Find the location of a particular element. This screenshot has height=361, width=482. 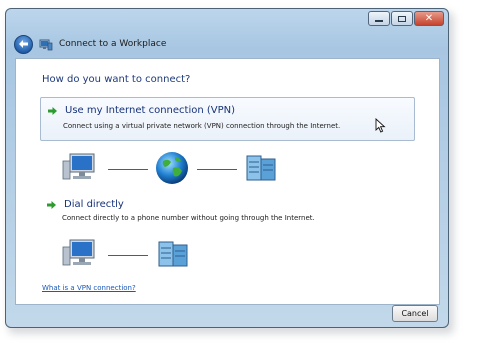

cancel-button: Cancel is located at coordinates (415, 313).